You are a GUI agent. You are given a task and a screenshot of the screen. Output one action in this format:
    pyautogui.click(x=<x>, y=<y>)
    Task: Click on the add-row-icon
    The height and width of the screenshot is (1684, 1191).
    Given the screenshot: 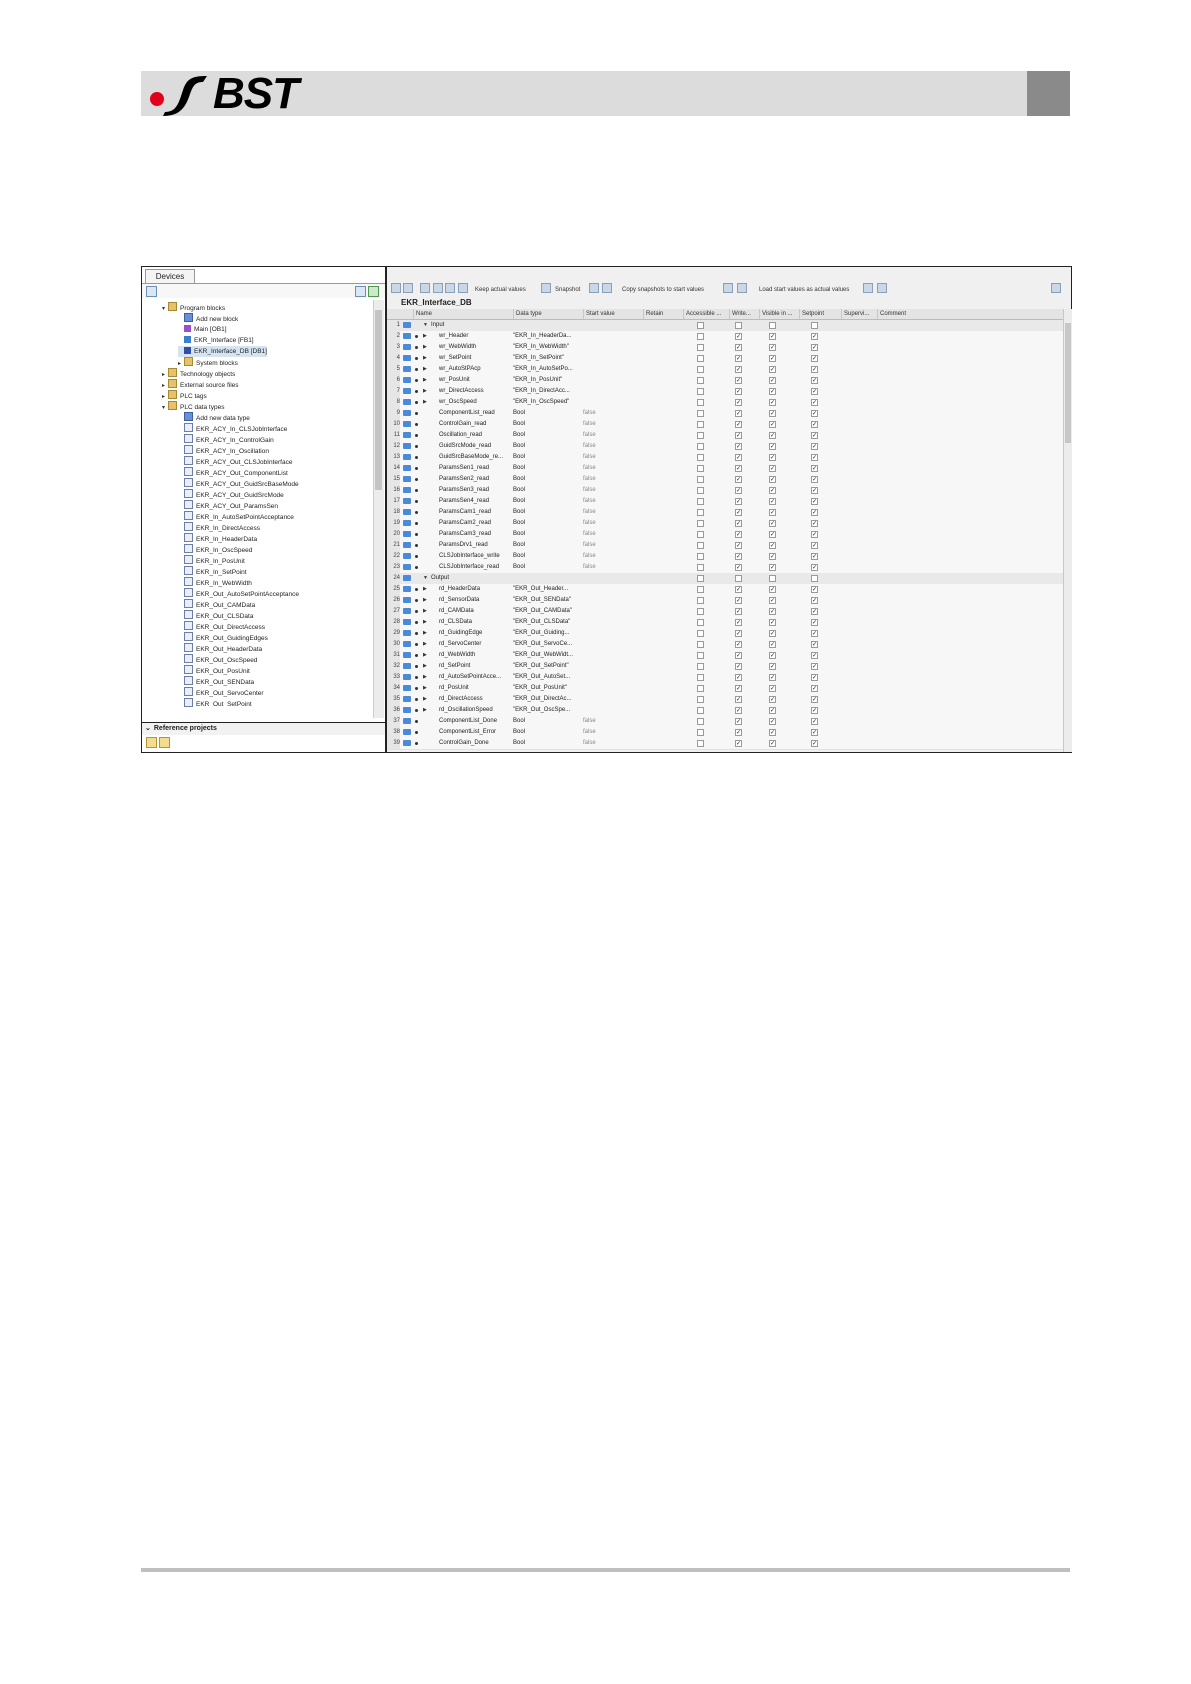 What is the action you would take?
    pyautogui.click(x=408, y=288)
    